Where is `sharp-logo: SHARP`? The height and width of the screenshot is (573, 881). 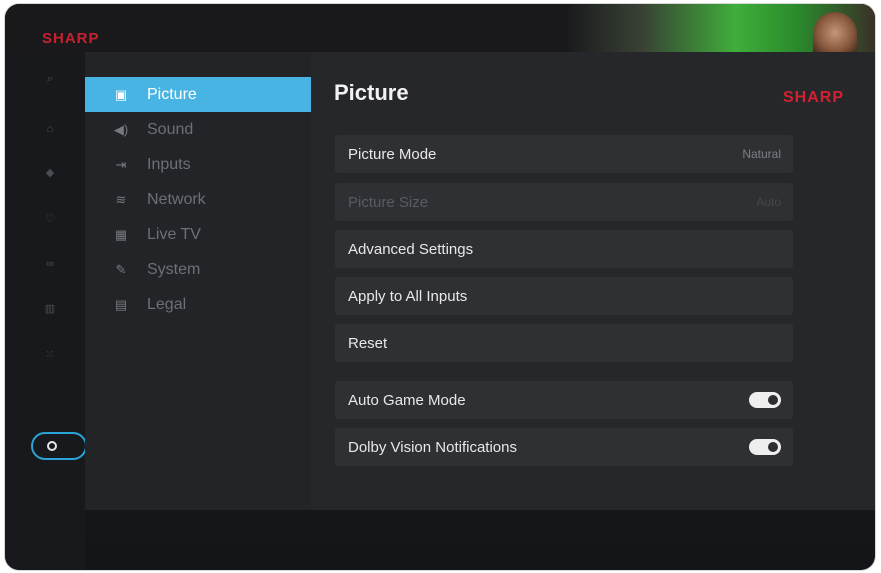 sharp-logo: SHARP is located at coordinates (814, 97).